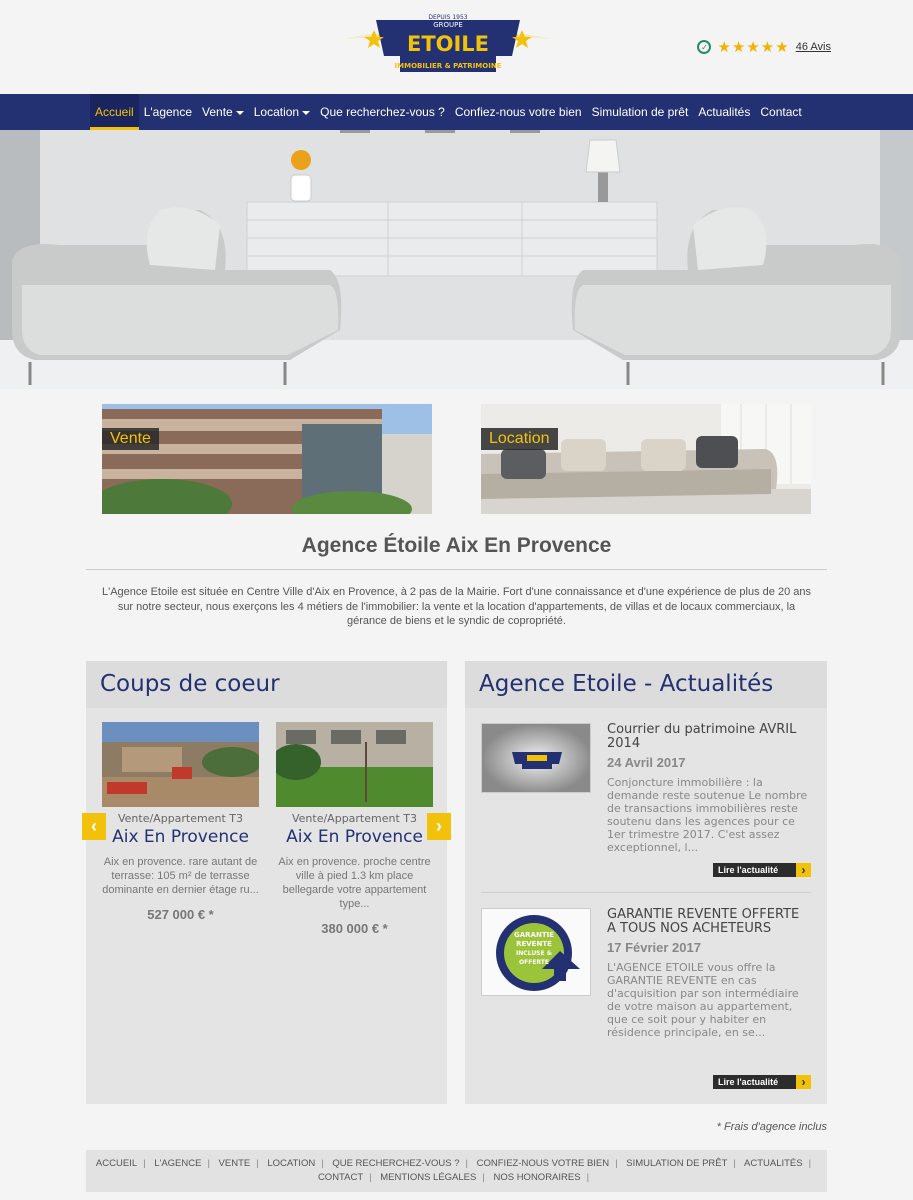  Describe the element at coordinates (780, 112) in the screenshot. I see `nav-item-contact: Contact` at that location.